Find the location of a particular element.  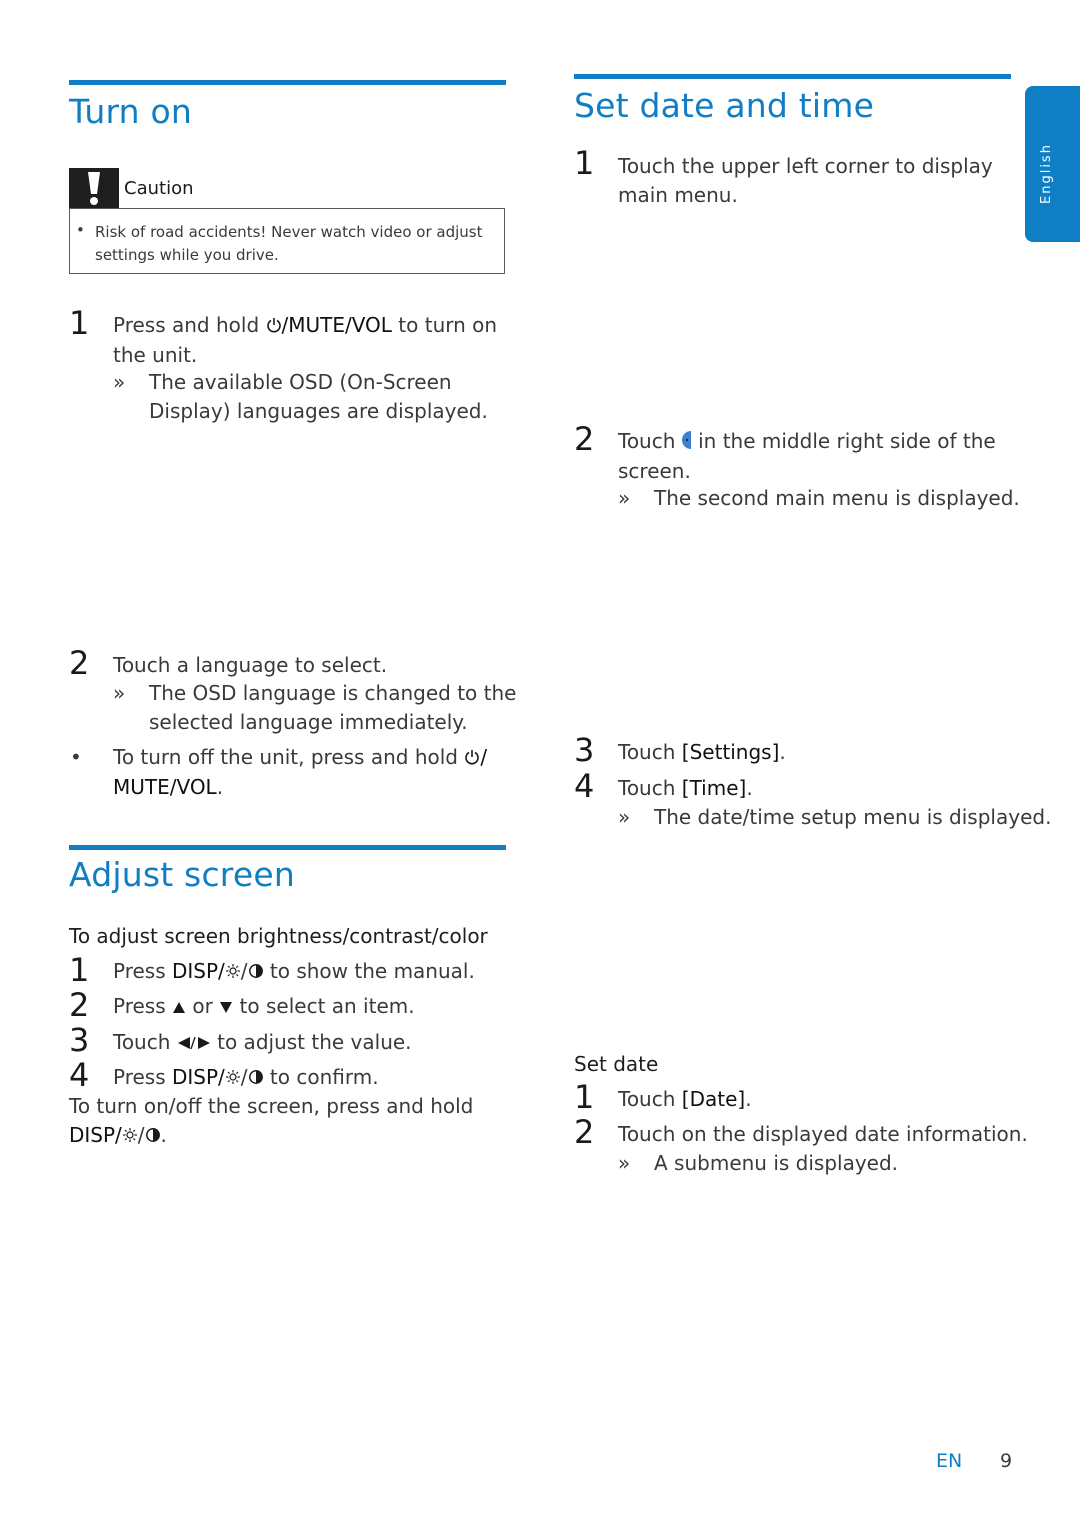

key-label: [Date] is located at coordinates (713, 1099).